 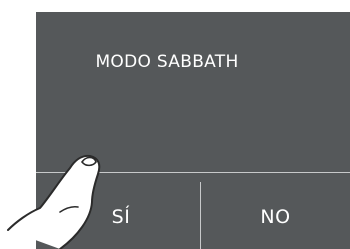 I want to click on no-button-label: NO, so click(x=275, y=217).